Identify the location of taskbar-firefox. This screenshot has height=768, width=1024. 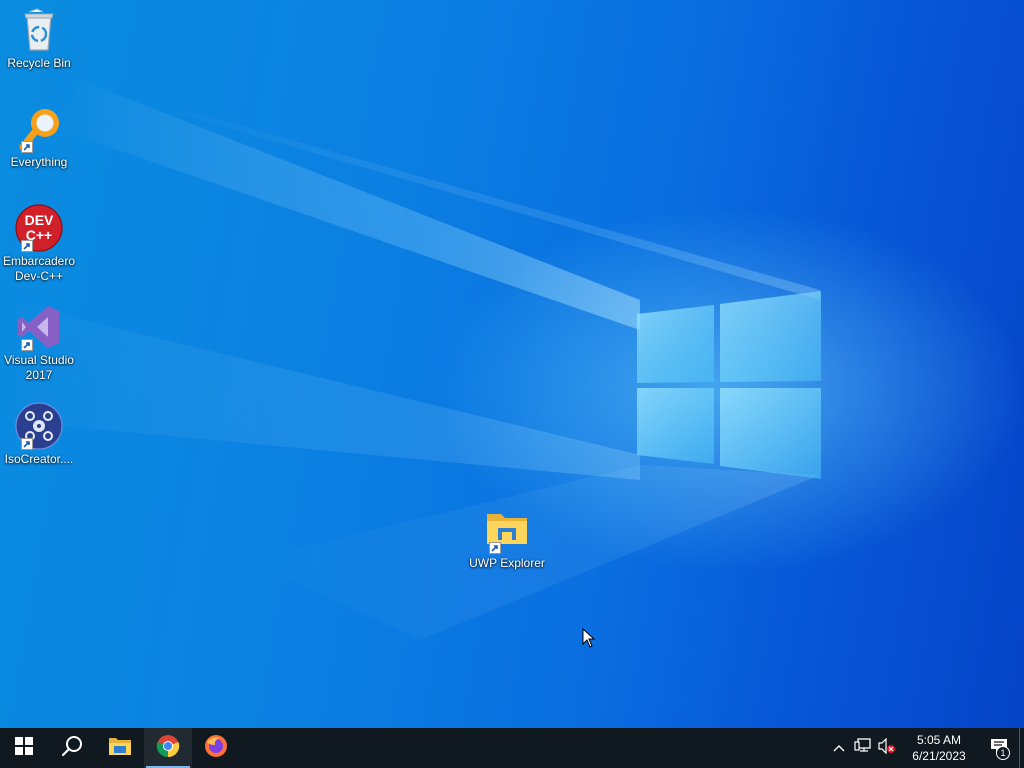
(216, 748).